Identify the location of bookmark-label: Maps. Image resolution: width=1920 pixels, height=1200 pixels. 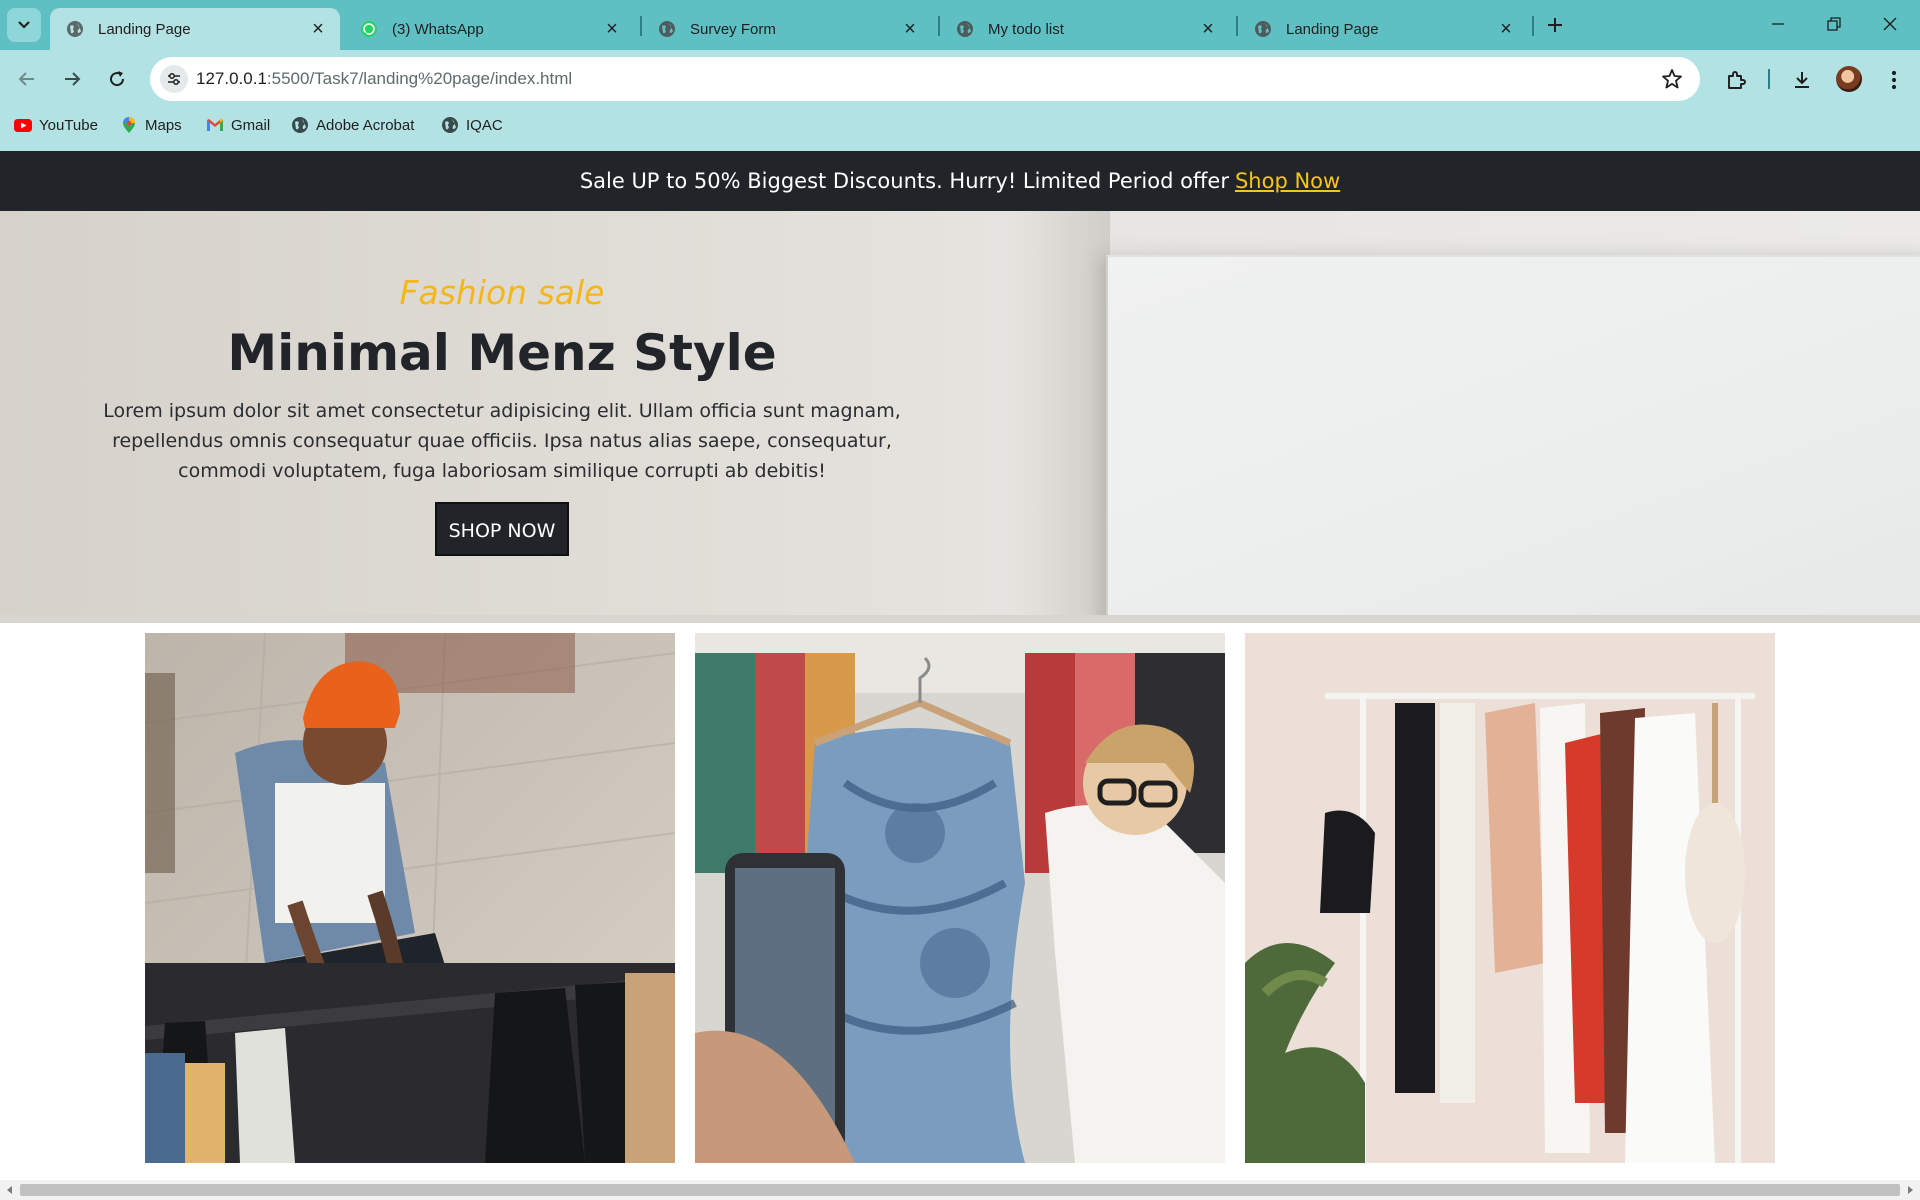
(163, 125).